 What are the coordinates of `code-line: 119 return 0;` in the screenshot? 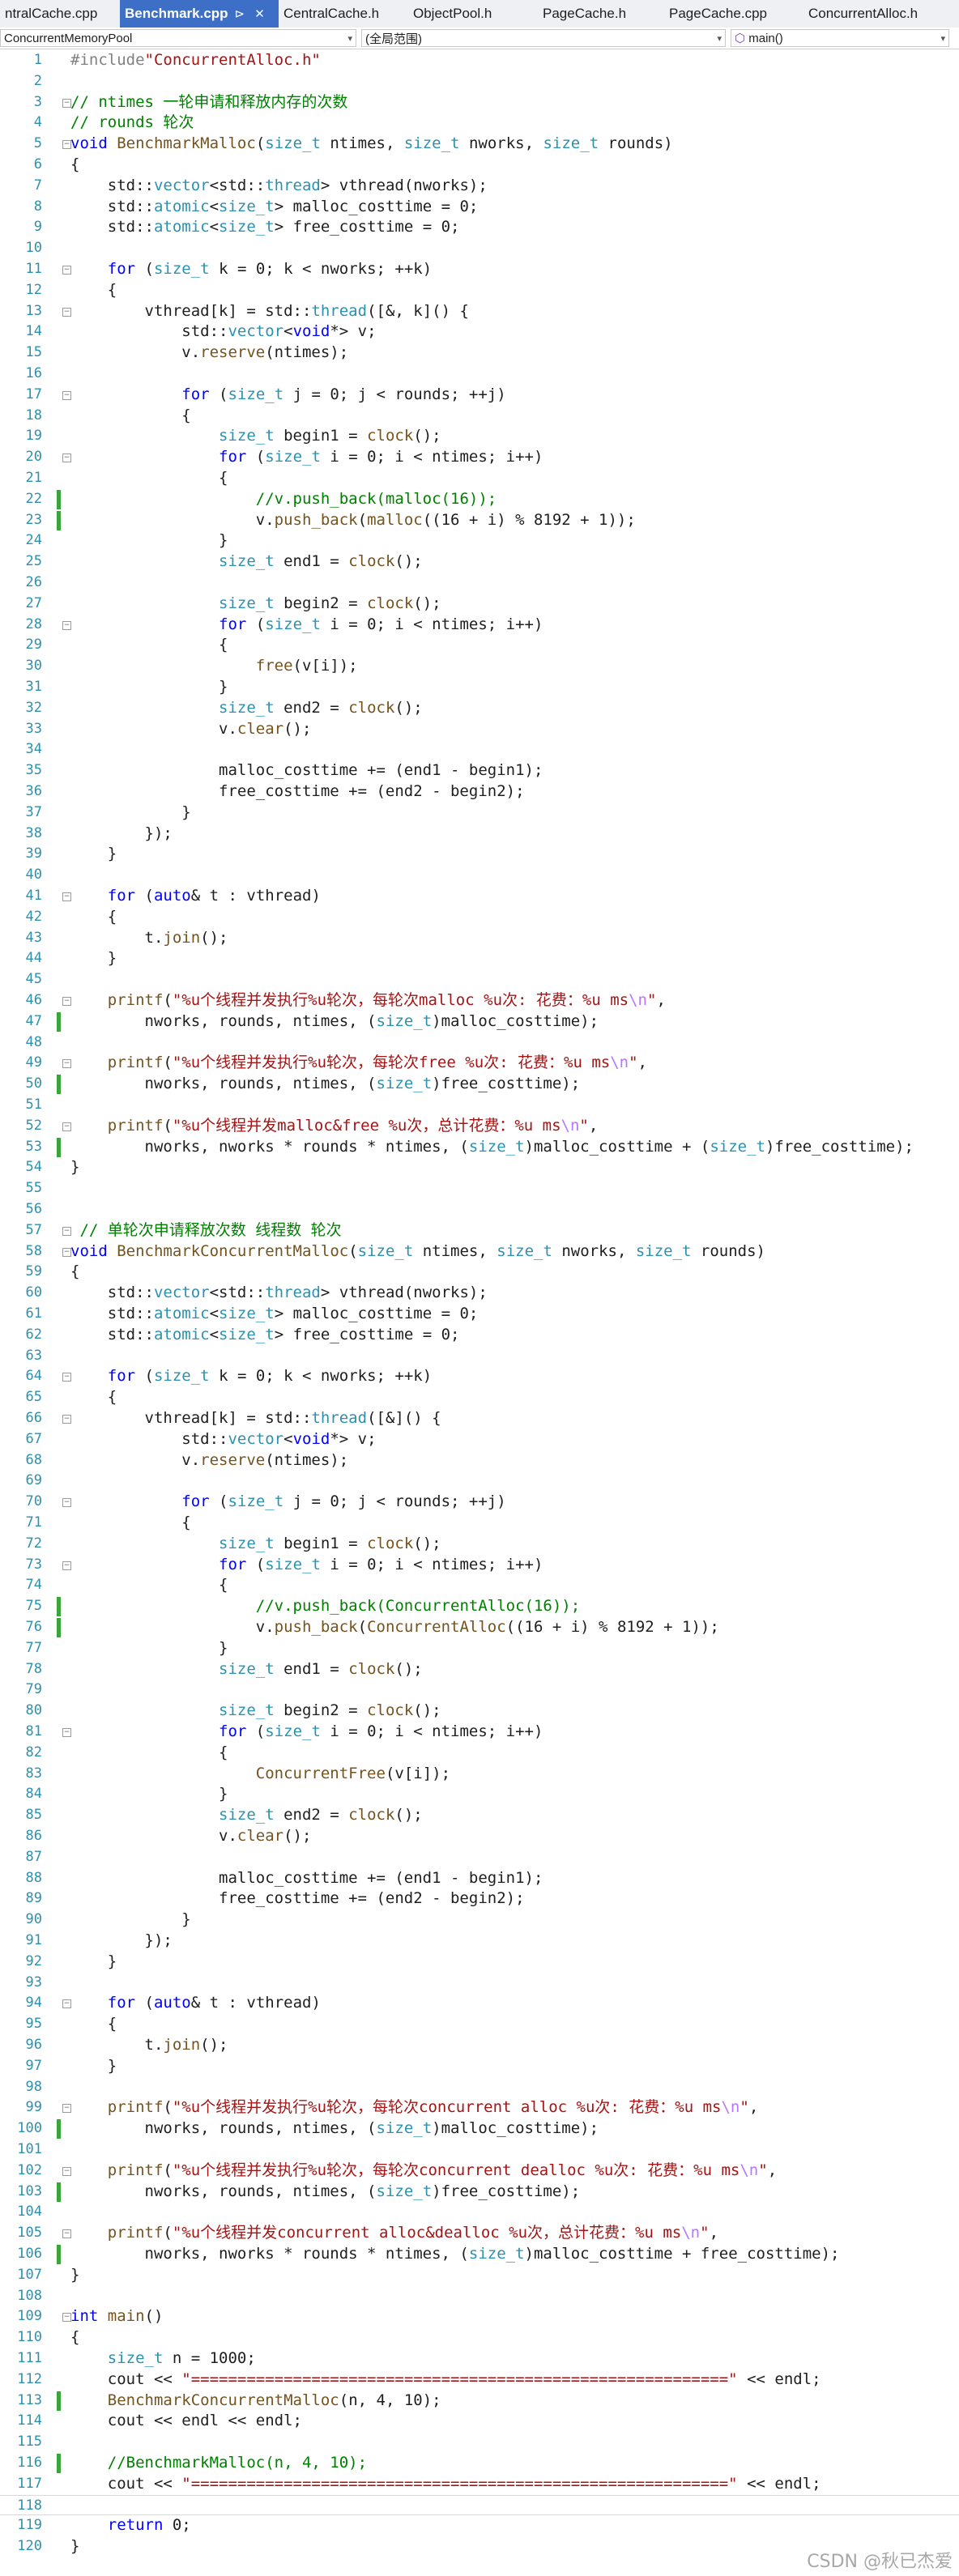 It's located at (479, 2525).